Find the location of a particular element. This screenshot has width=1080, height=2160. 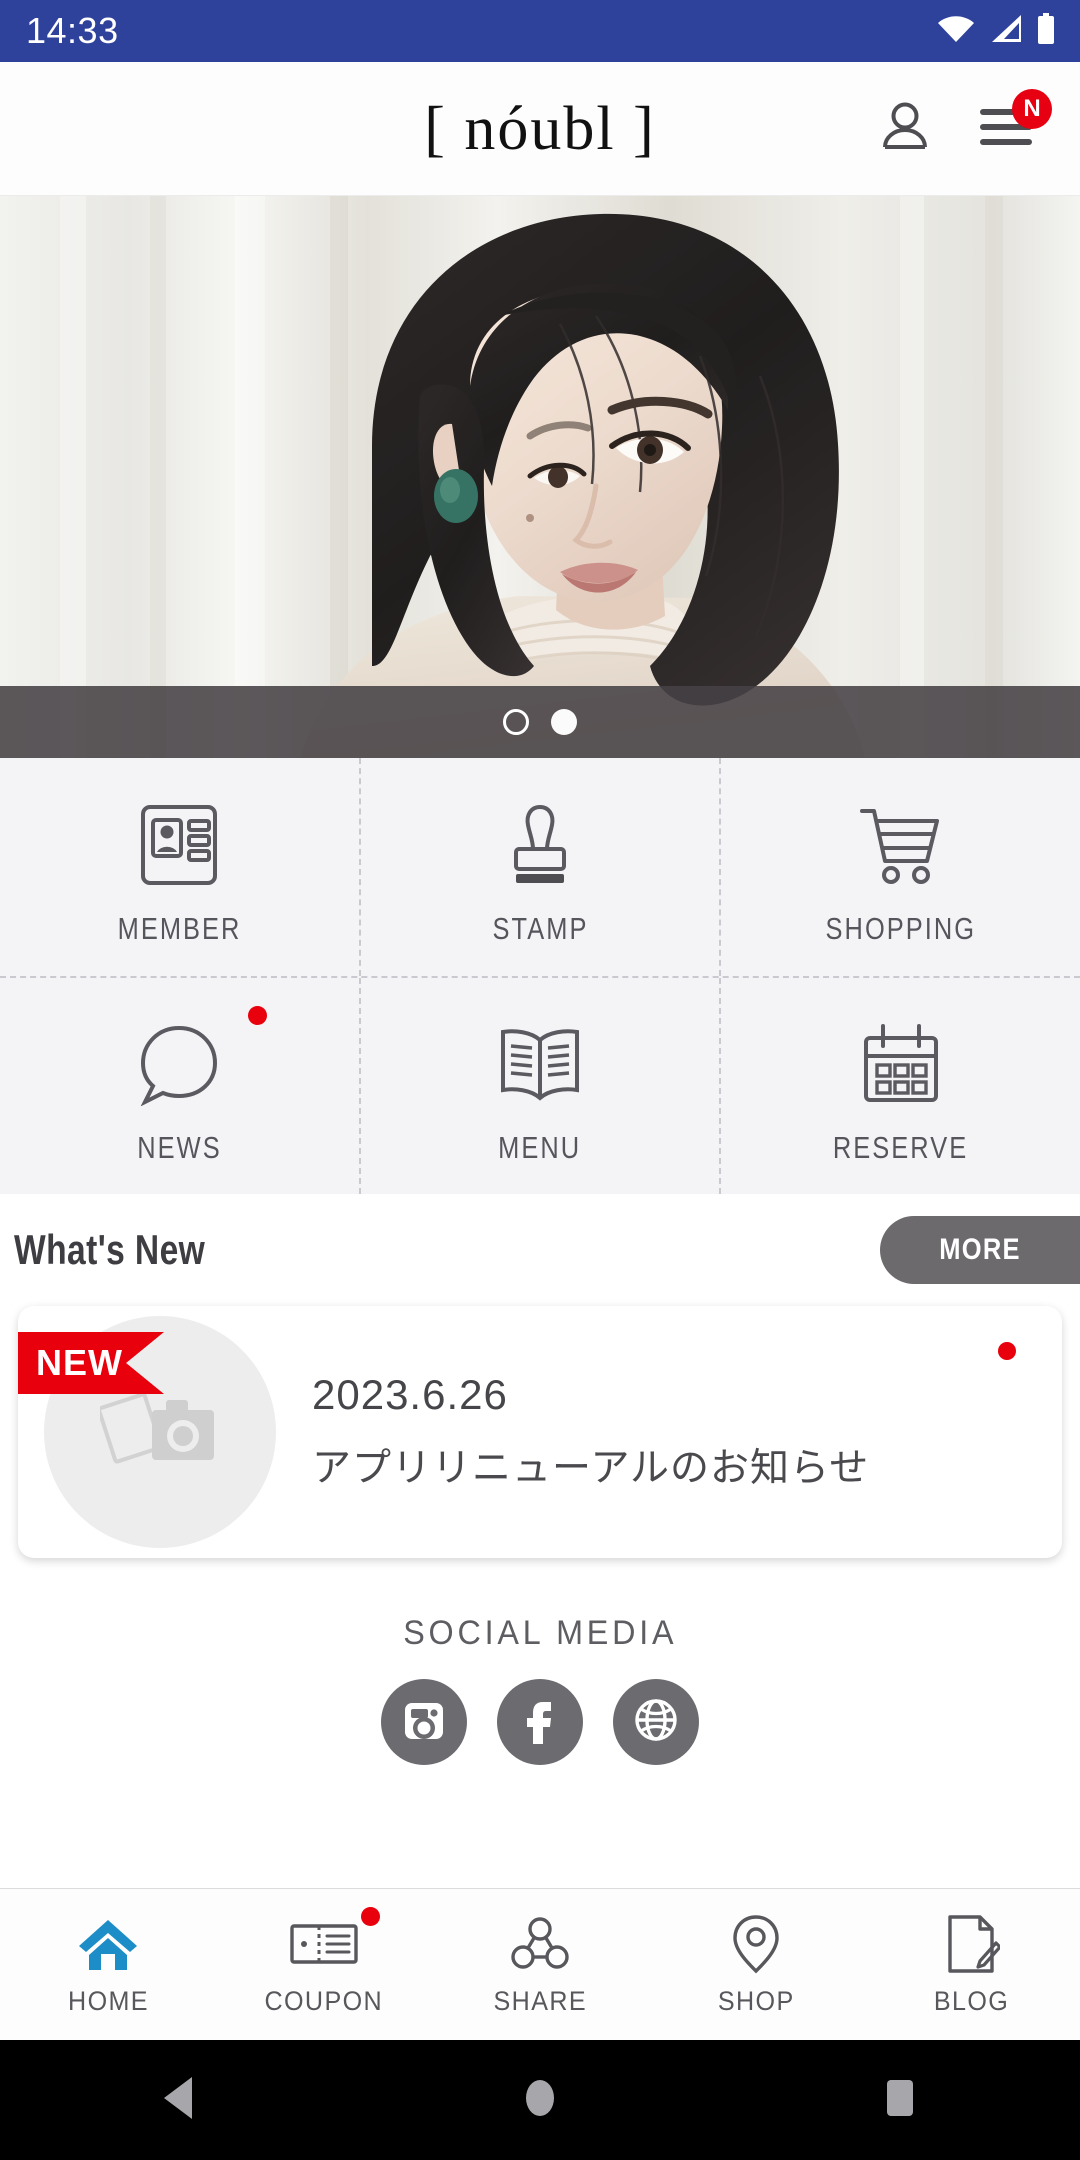

nav-item-blog: BLOG is located at coordinates (972, 1964).